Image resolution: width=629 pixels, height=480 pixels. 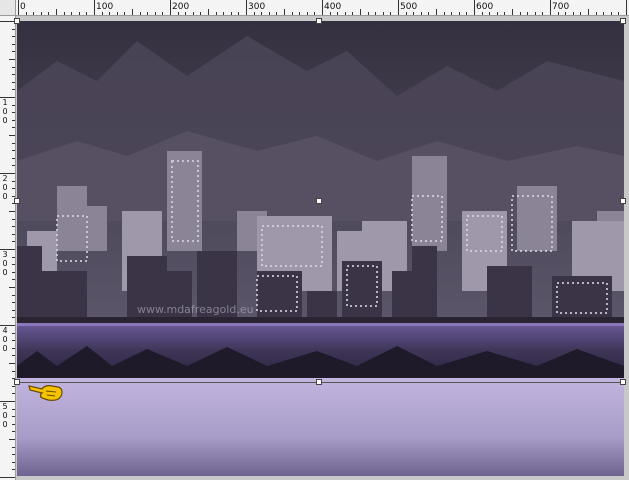 I want to click on ruler-label-h: 400, so click(x=333, y=7).